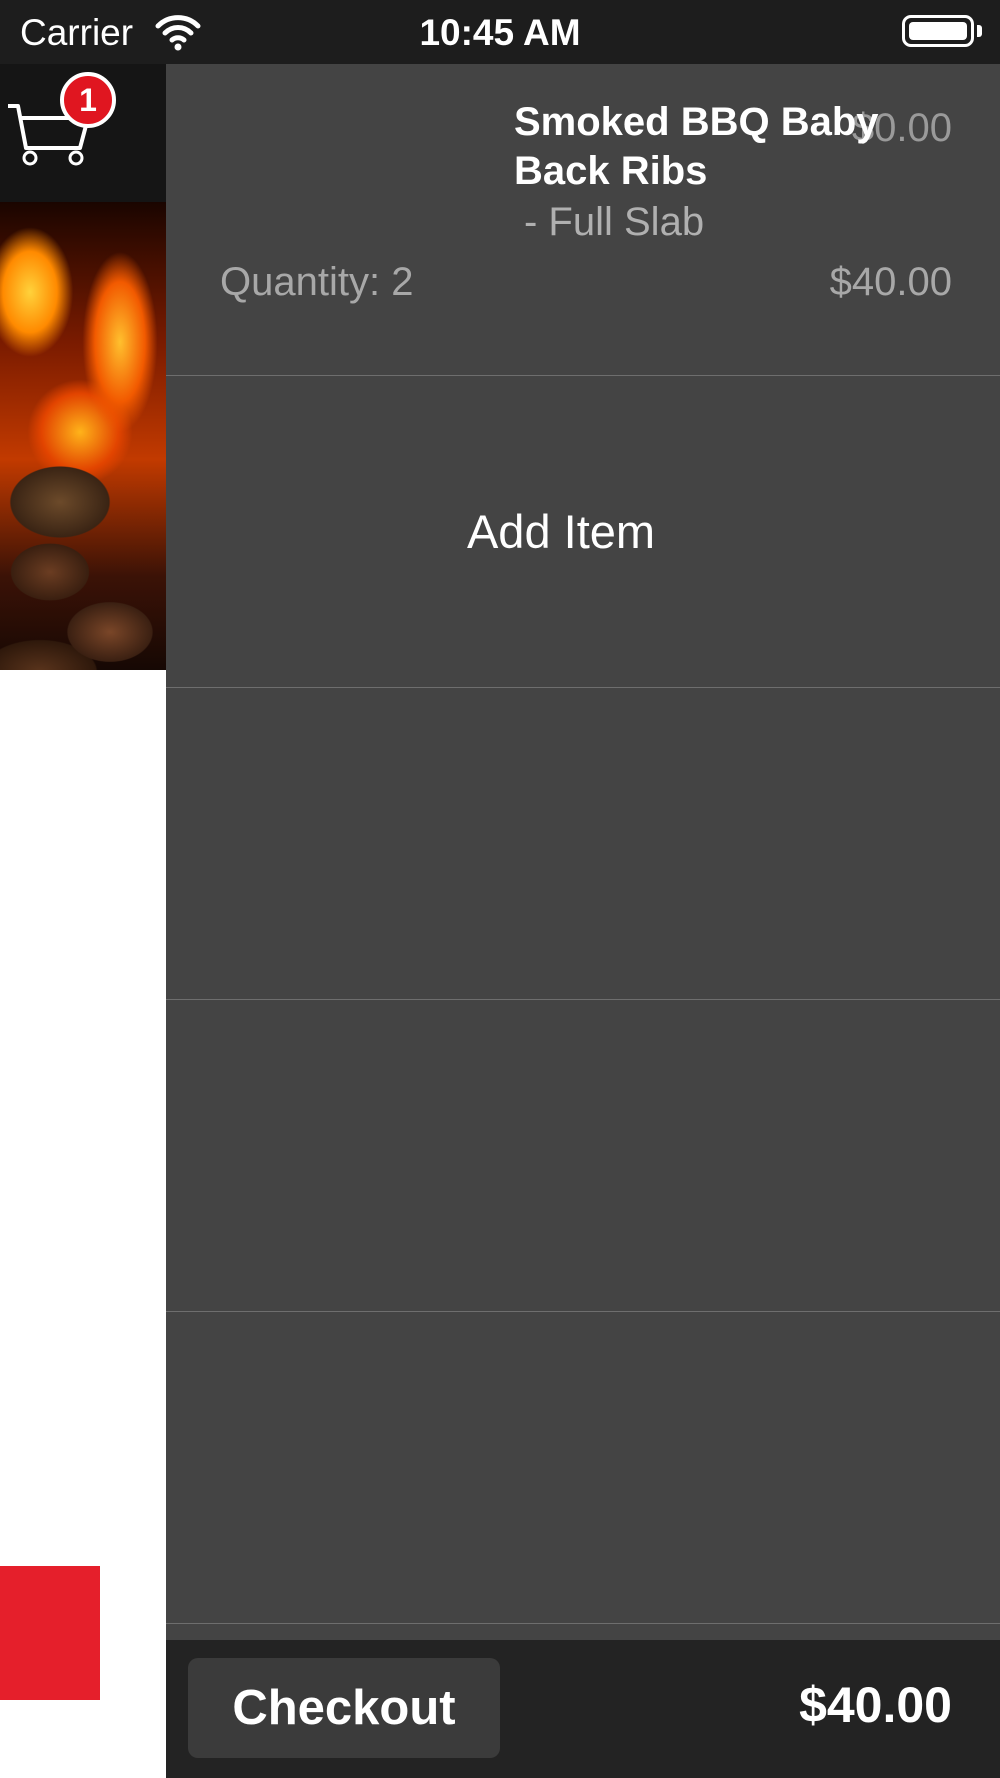 This screenshot has height=1778, width=1000. What do you see at coordinates (583, 532) in the screenshot?
I see `add-item-row: Add Item` at bounding box center [583, 532].